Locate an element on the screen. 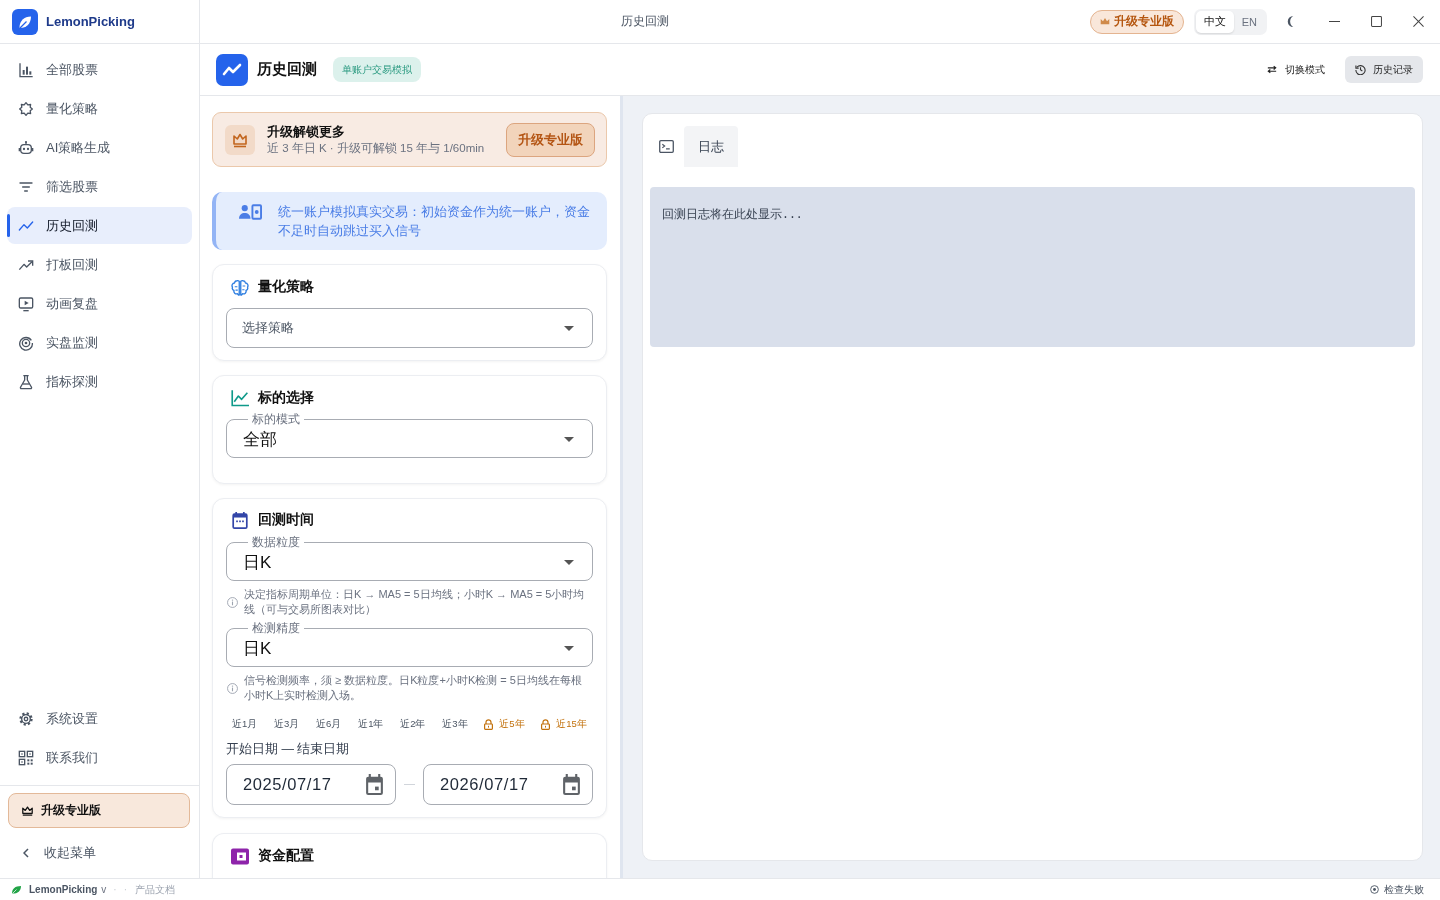 The width and height of the screenshot is (1440, 900). page-title: 历史回测 is located at coordinates (287, 69).